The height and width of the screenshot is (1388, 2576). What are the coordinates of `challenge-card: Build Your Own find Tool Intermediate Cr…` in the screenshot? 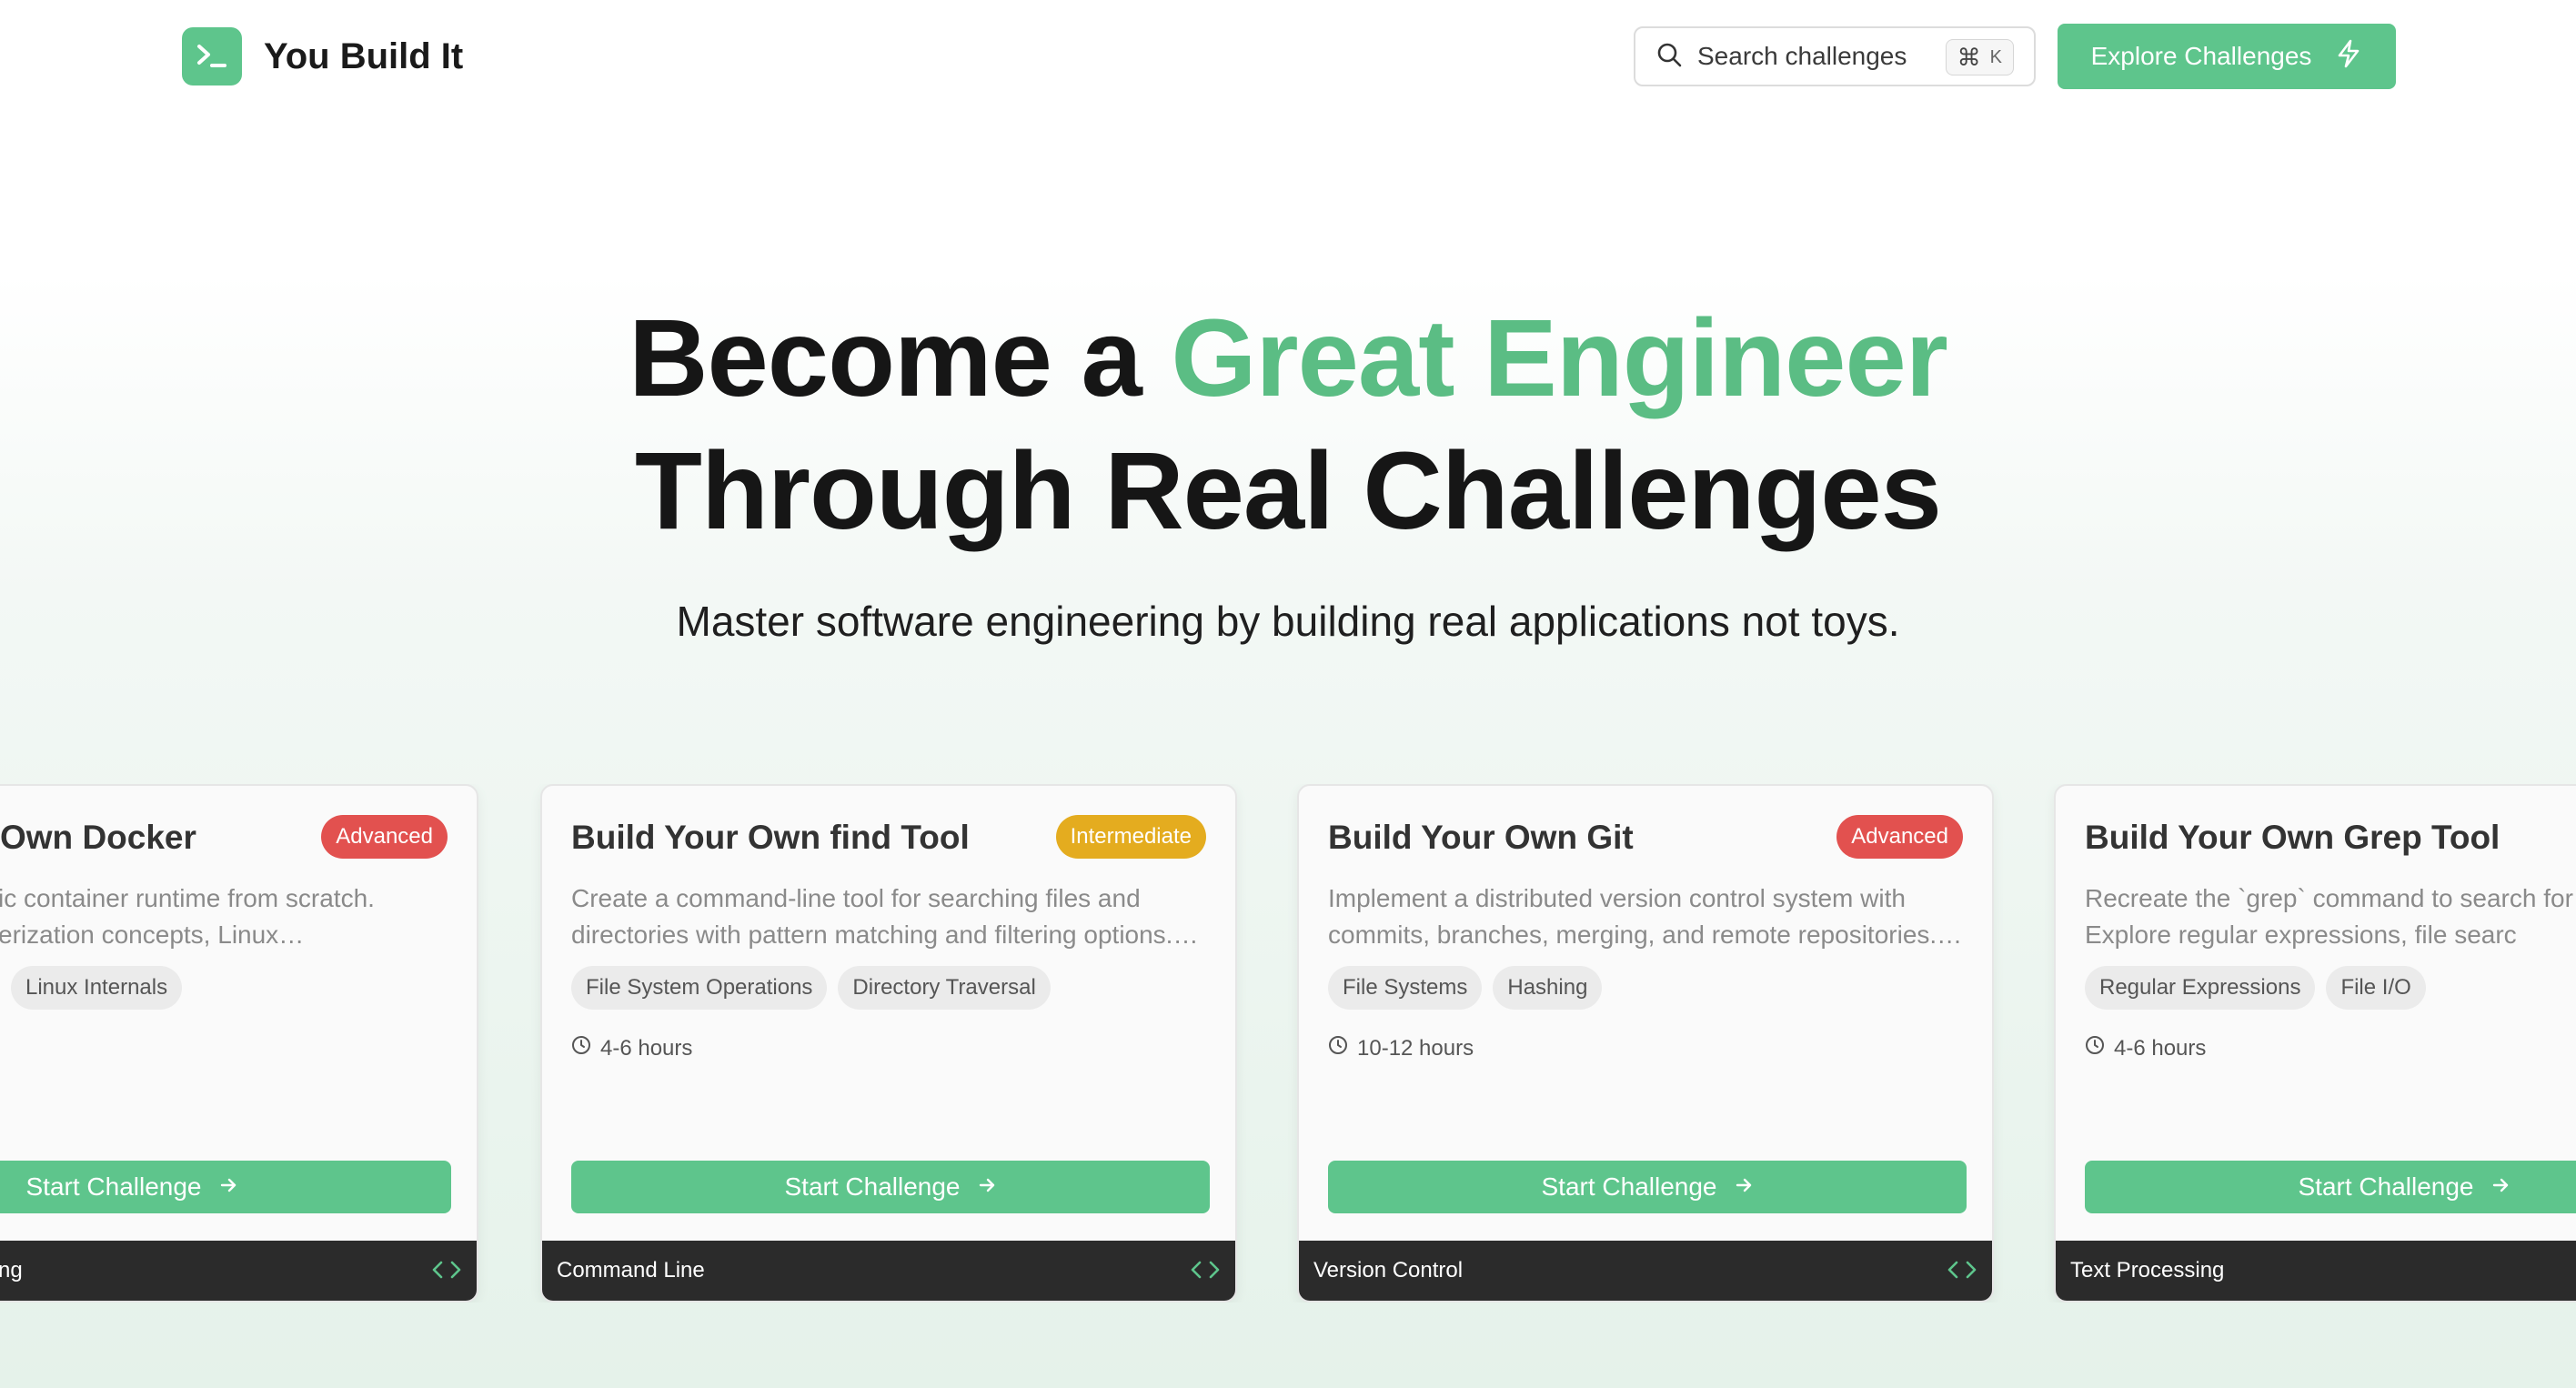 It's located at (888, 1043).